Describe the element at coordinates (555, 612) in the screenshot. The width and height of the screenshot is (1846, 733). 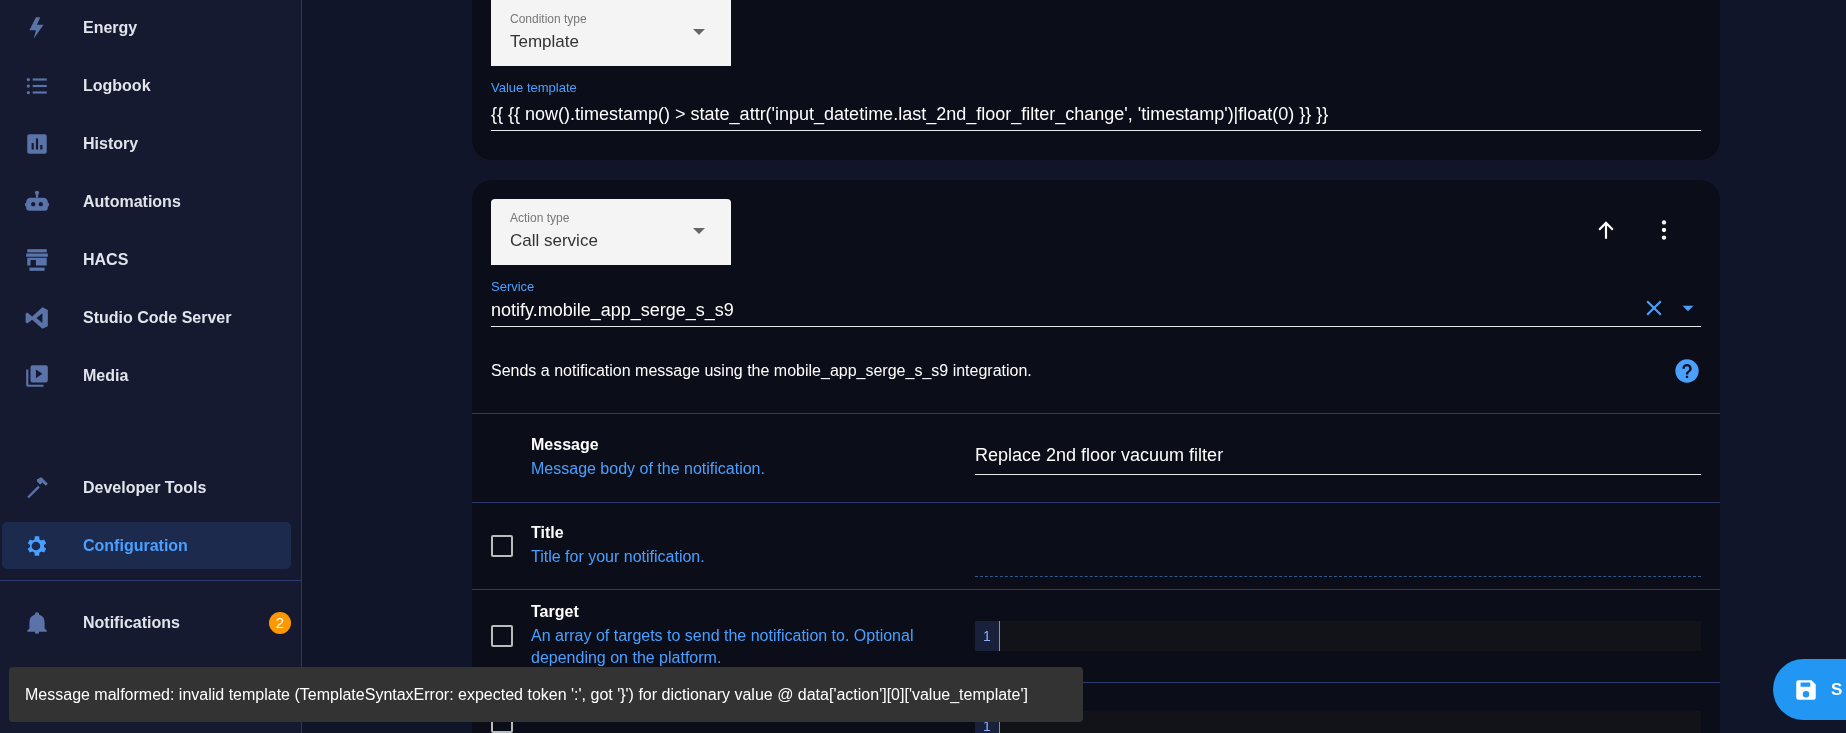
I see `field-name: Target` at that location.